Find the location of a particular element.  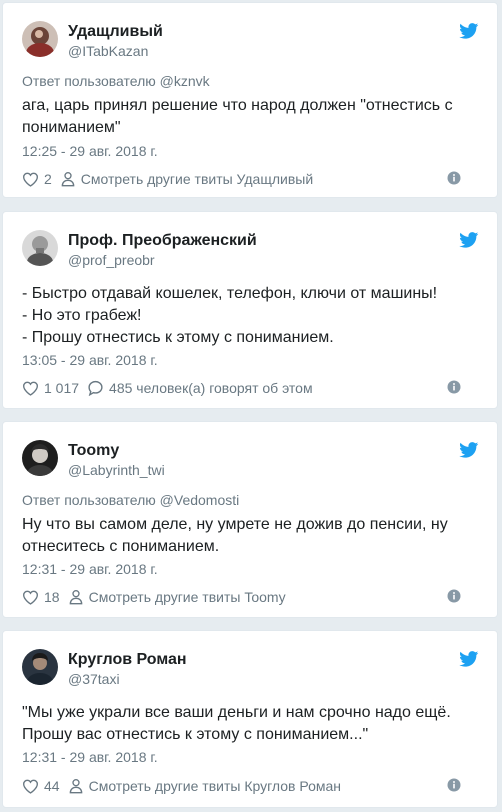

reply-to-label: Ответ пользователю @Vedomosti is located at coordinates (130, 500).